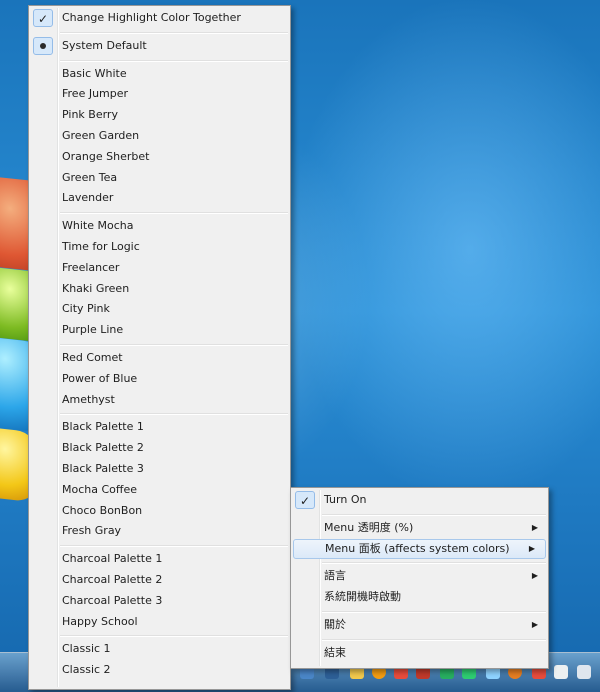 Image resolution: width=600 pixels, height=692 pixels. What do you see at coordinates (159, 46) in the screenshot?
I see `menu-item-system-default: System Default` at bounding box center [159, 46].